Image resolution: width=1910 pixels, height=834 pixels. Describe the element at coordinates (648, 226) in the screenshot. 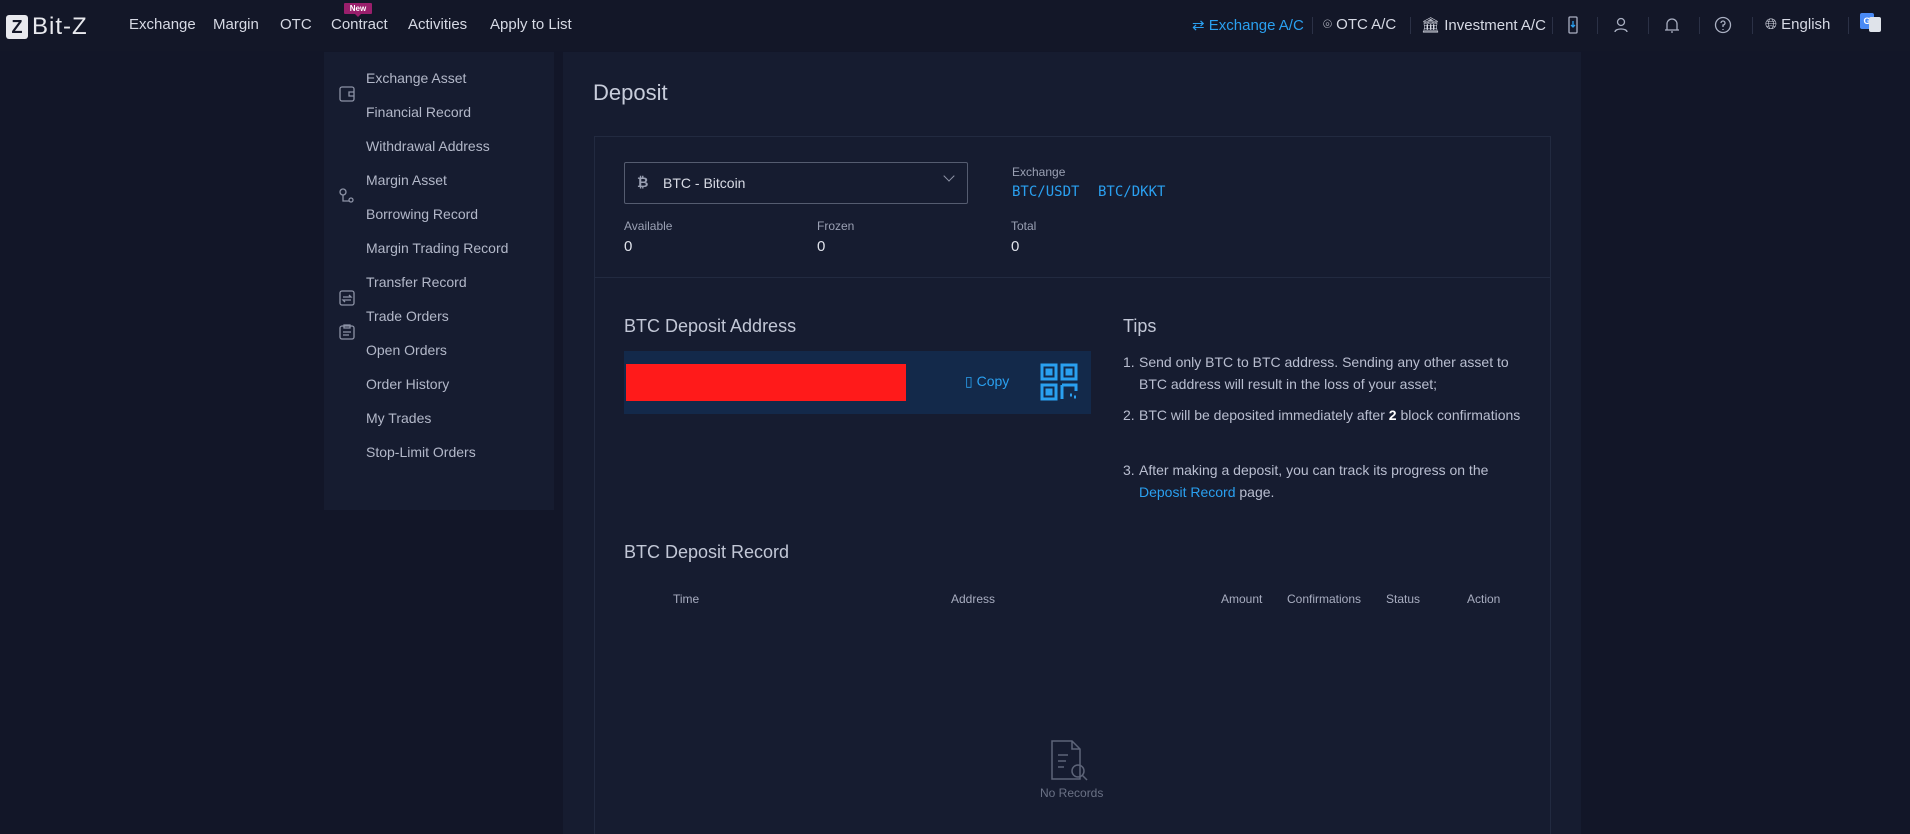

I see `available-label: Available` at that location.